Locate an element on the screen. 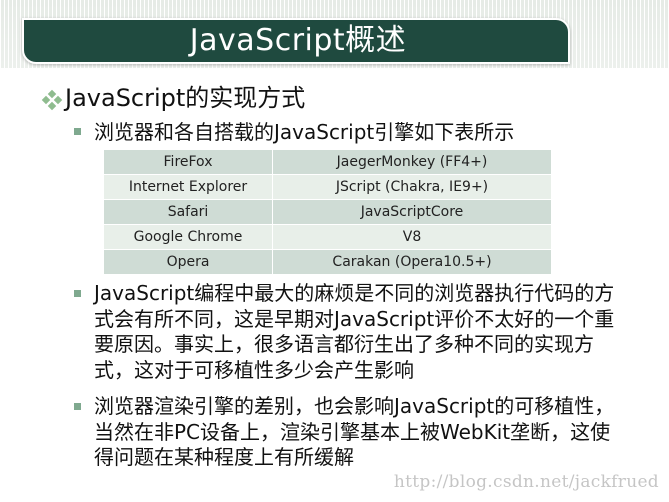  watermark: http://blog.csdn.net/jackfrued is located at coordinates (526, 482).